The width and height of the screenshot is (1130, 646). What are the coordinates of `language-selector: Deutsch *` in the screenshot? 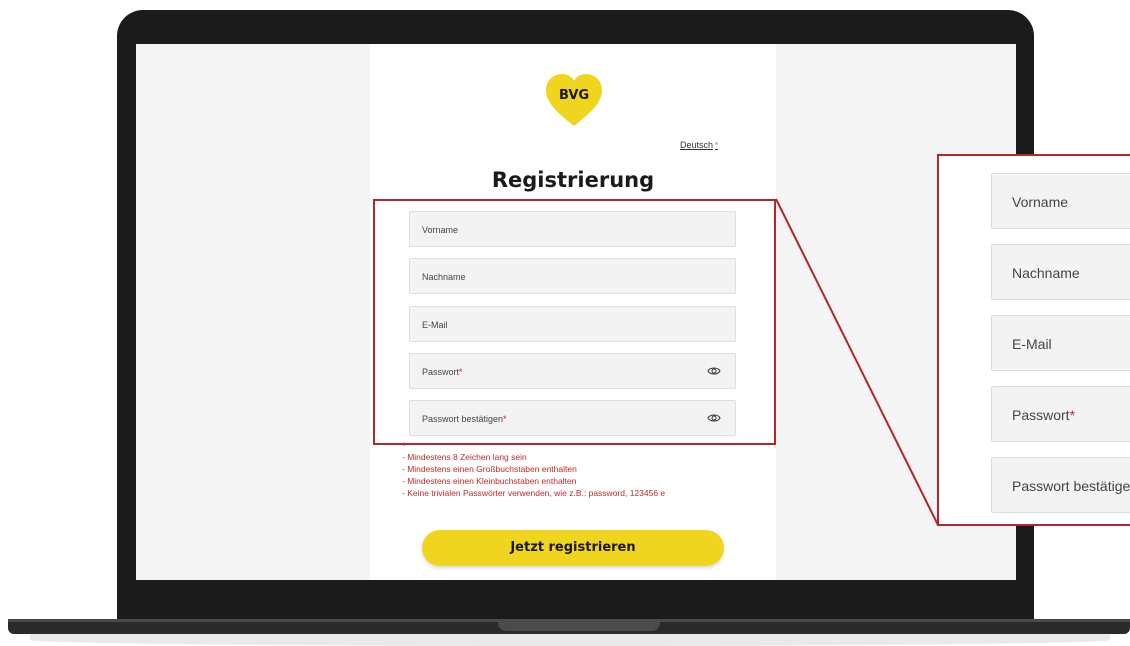 It's located at (699, 145).